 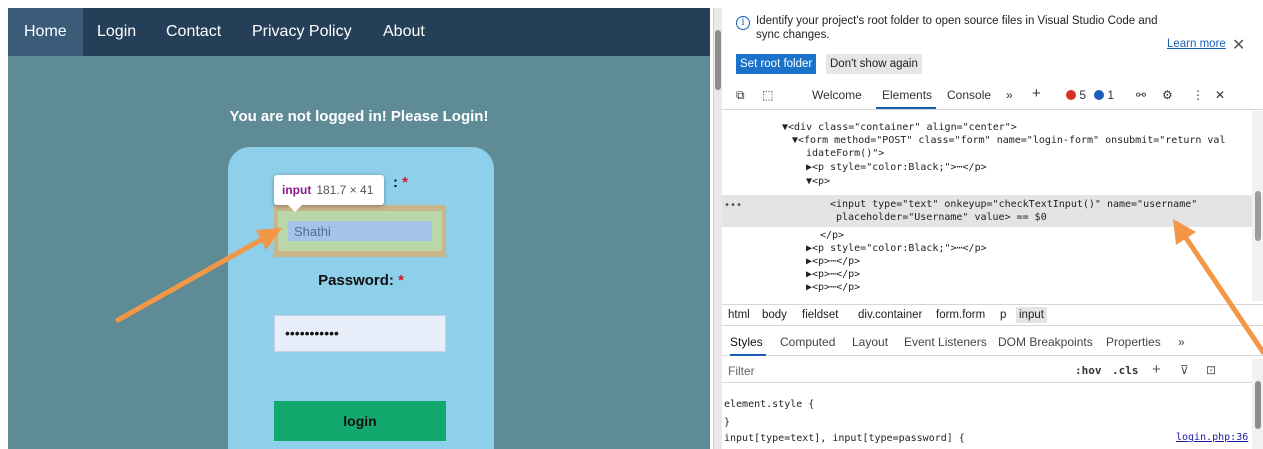 I want to click on gear-icon: ⚙, so click(x=1167, y=95).